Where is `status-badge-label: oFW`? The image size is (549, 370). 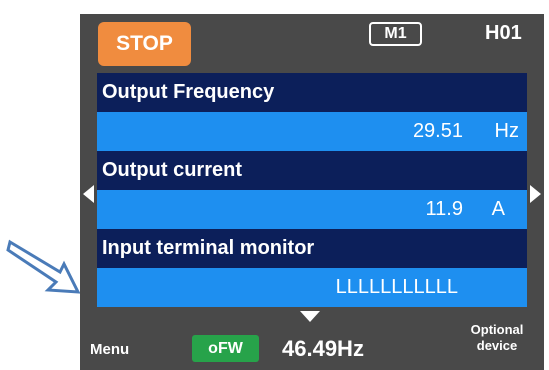
status-badge-label: oFW is located at coordinates (225, 348).